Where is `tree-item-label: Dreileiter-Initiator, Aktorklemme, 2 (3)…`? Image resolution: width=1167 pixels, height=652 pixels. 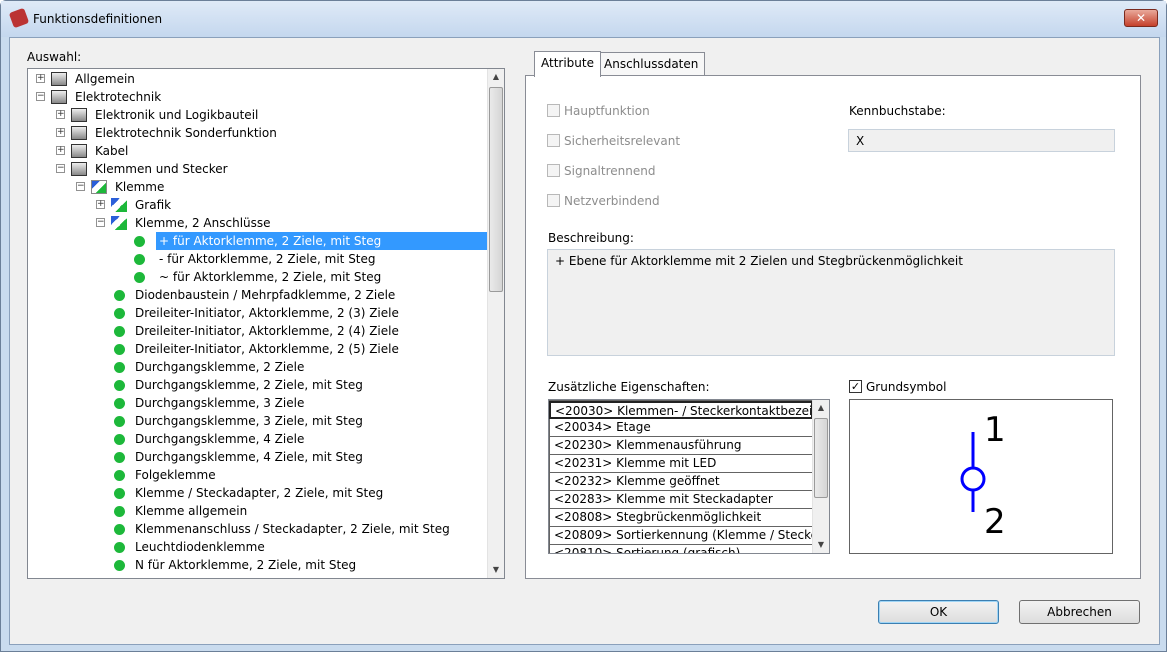 tree-item-label: Dreileiter-Initiator, Aktorklemme, 2 (3)… is located at coordinates (267, 313).